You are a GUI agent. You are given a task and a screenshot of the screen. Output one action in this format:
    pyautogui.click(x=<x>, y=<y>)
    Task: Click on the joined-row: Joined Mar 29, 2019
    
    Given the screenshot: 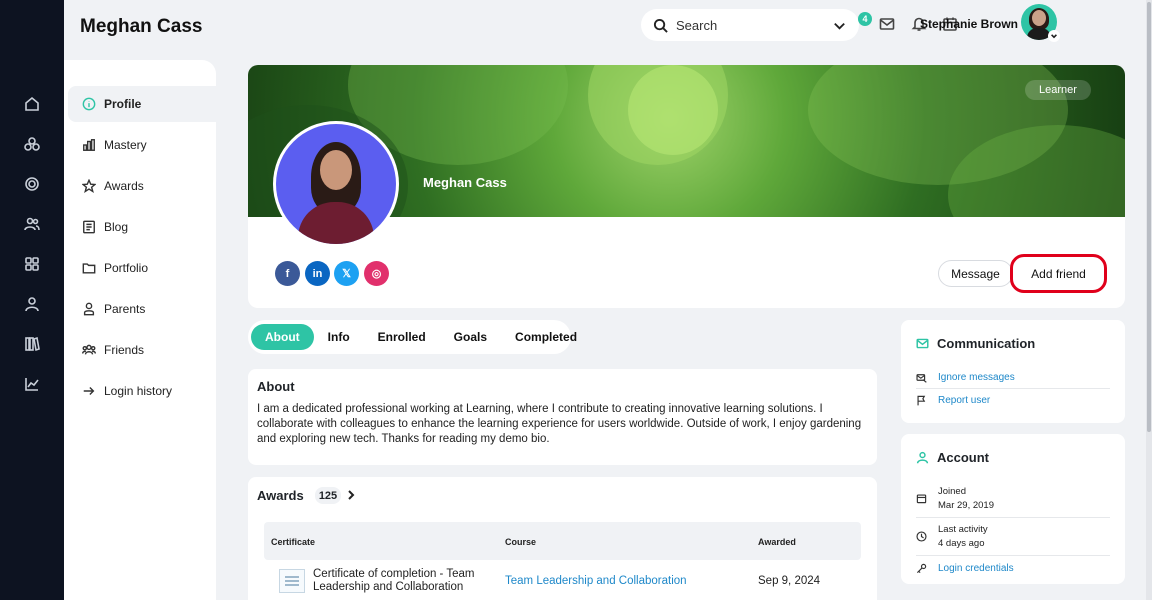 What is the action you would take?
    pyautogui.click(x=1013, y=499)
    